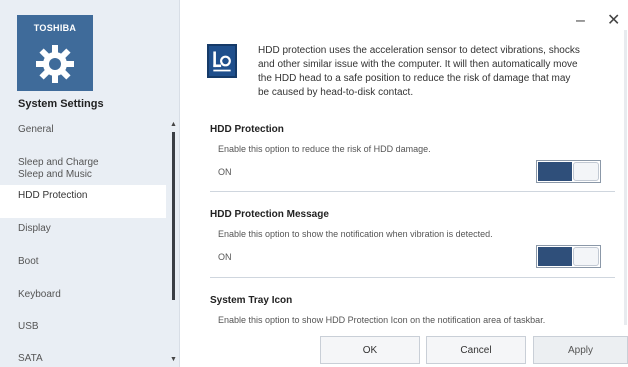 The image size is (628, 367). I want to click on nav-item-general: General, so click(83, 130).